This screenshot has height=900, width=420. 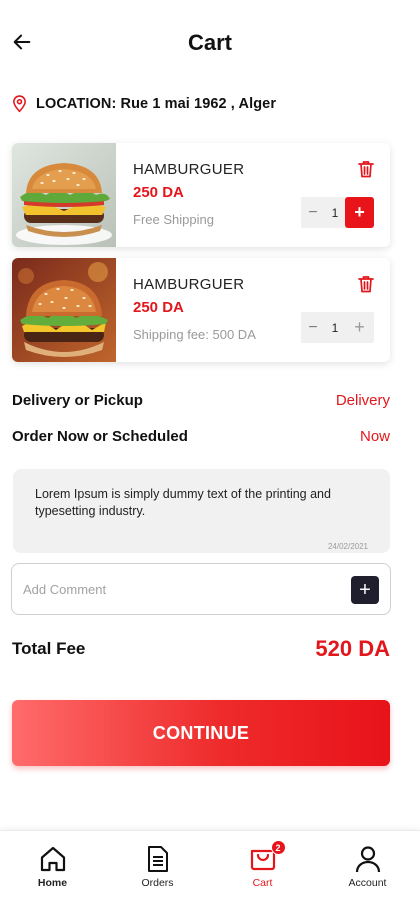 What do you see at coordinates (156, 103) in the screenshot?
I see `location-text: LOCATION: Rue 1 mai 1962 , Alger` at bounding box center [156, 103].